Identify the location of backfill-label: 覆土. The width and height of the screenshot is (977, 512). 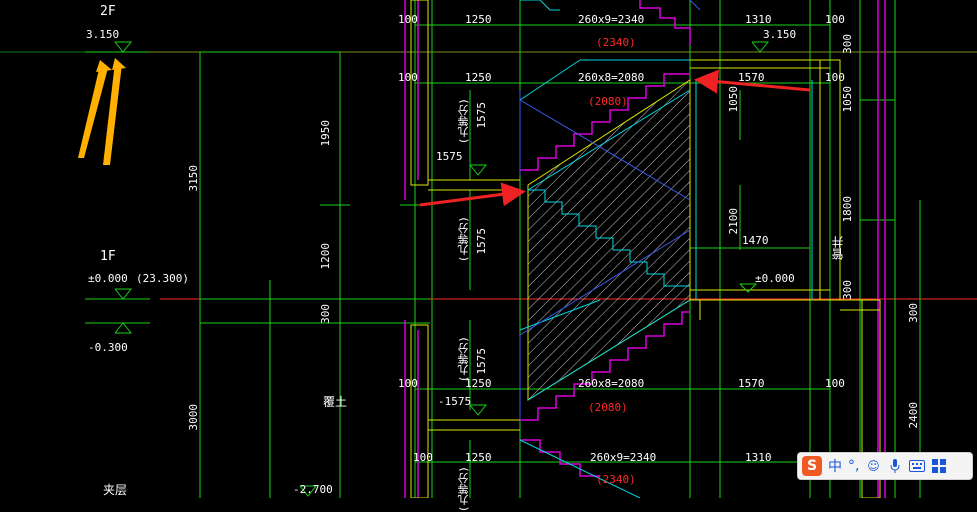
(335, 402).